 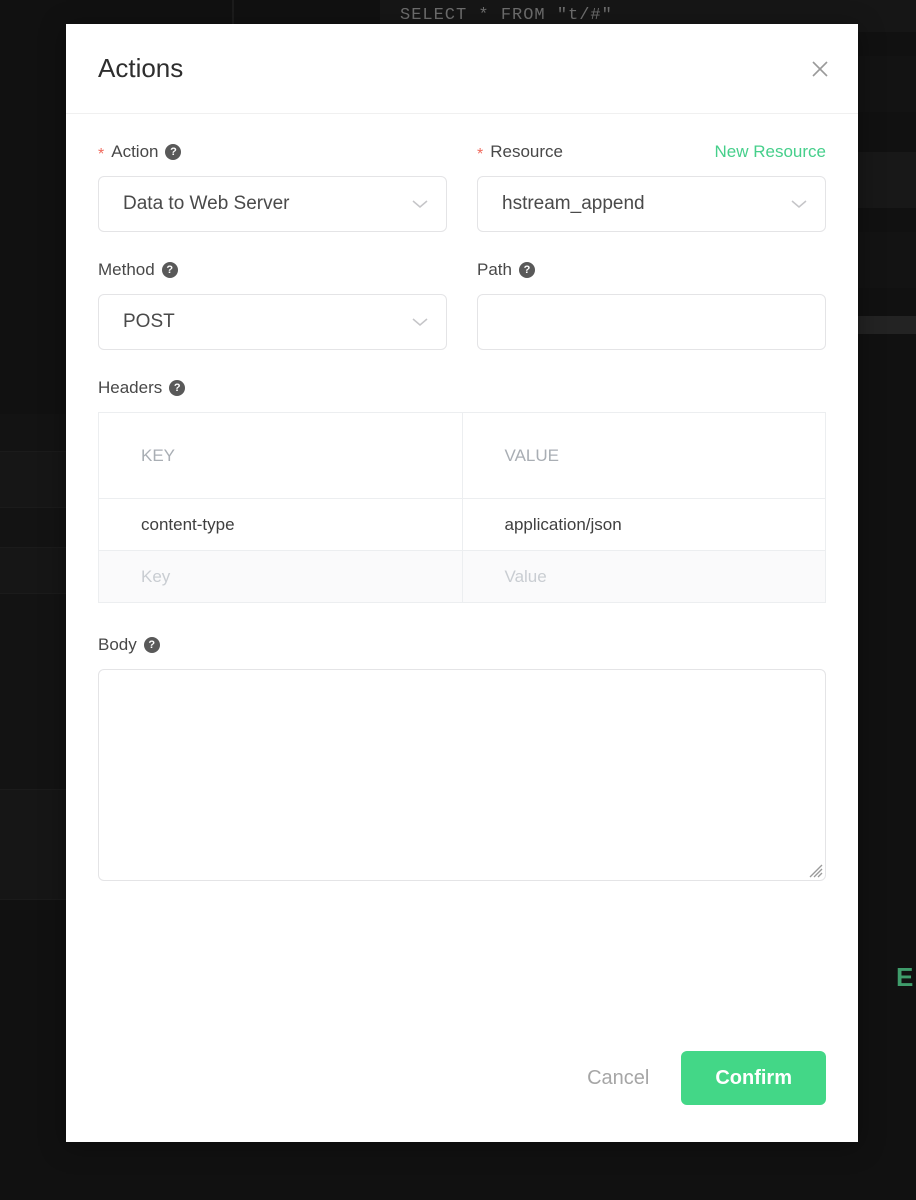 What do you see at coordinates (280, 524) in the screenshot?
I see `header-key-cell: content-type` at bounding box center [280, 524].